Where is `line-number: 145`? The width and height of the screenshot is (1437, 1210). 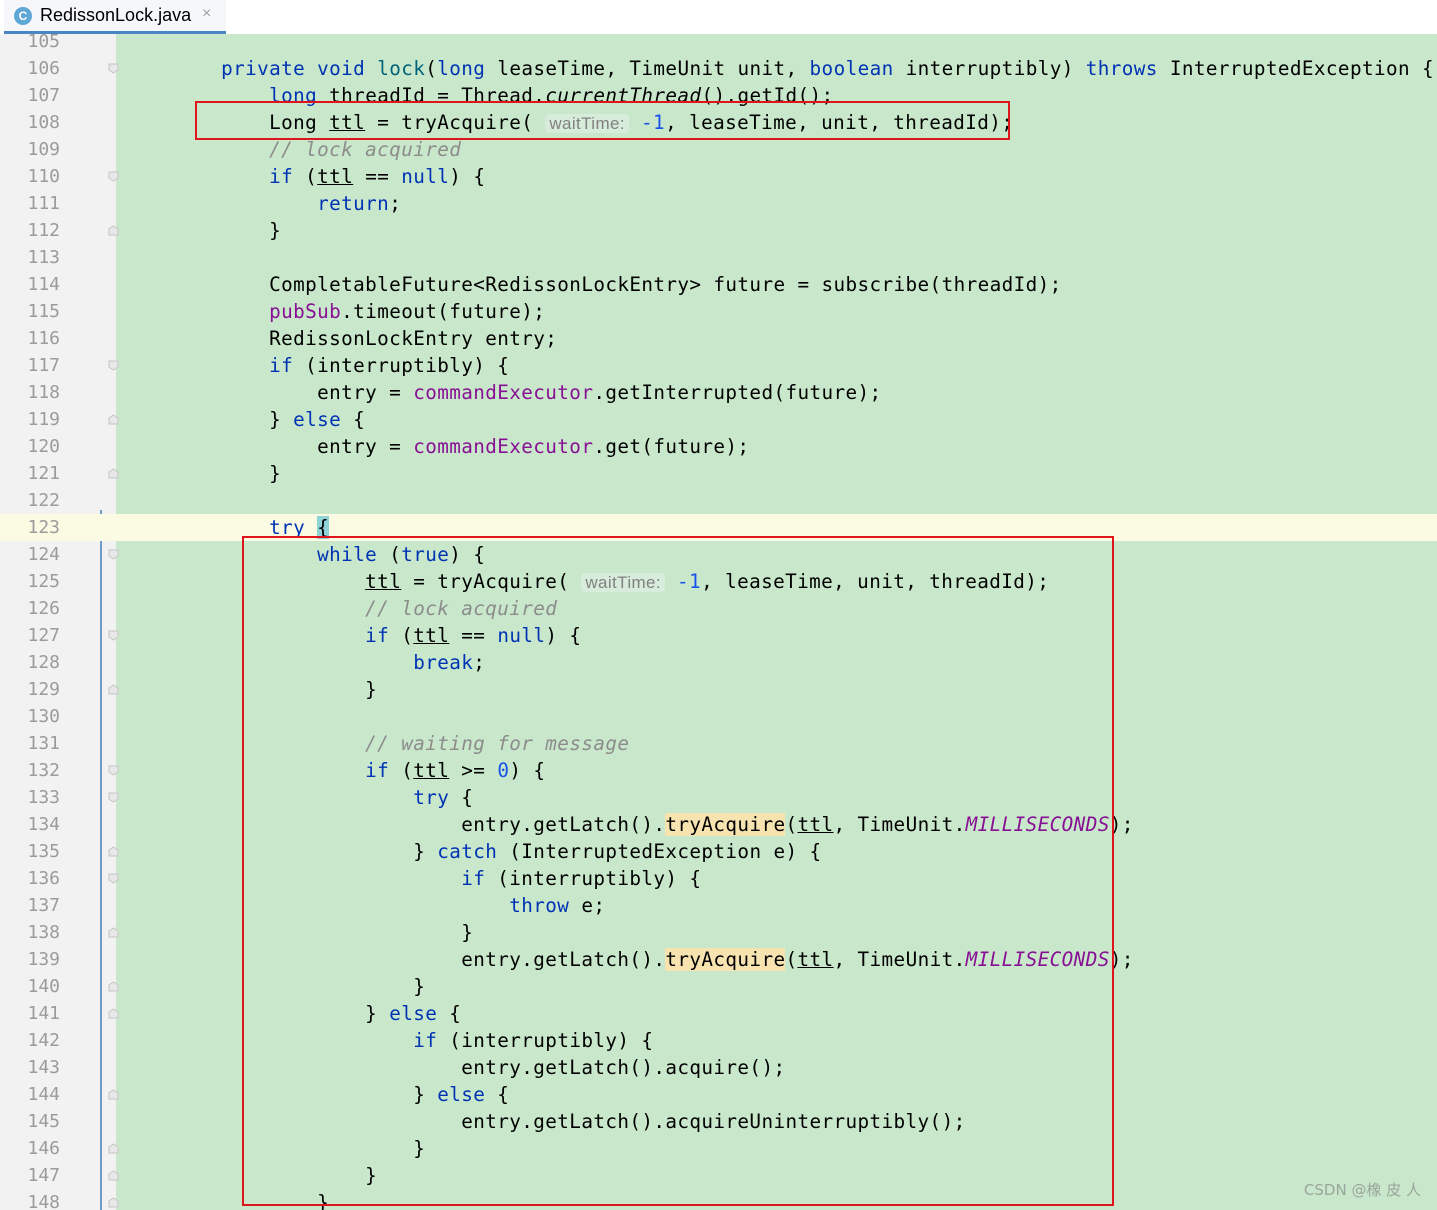
line-number: 145 is located at coordinates (43, 1121).